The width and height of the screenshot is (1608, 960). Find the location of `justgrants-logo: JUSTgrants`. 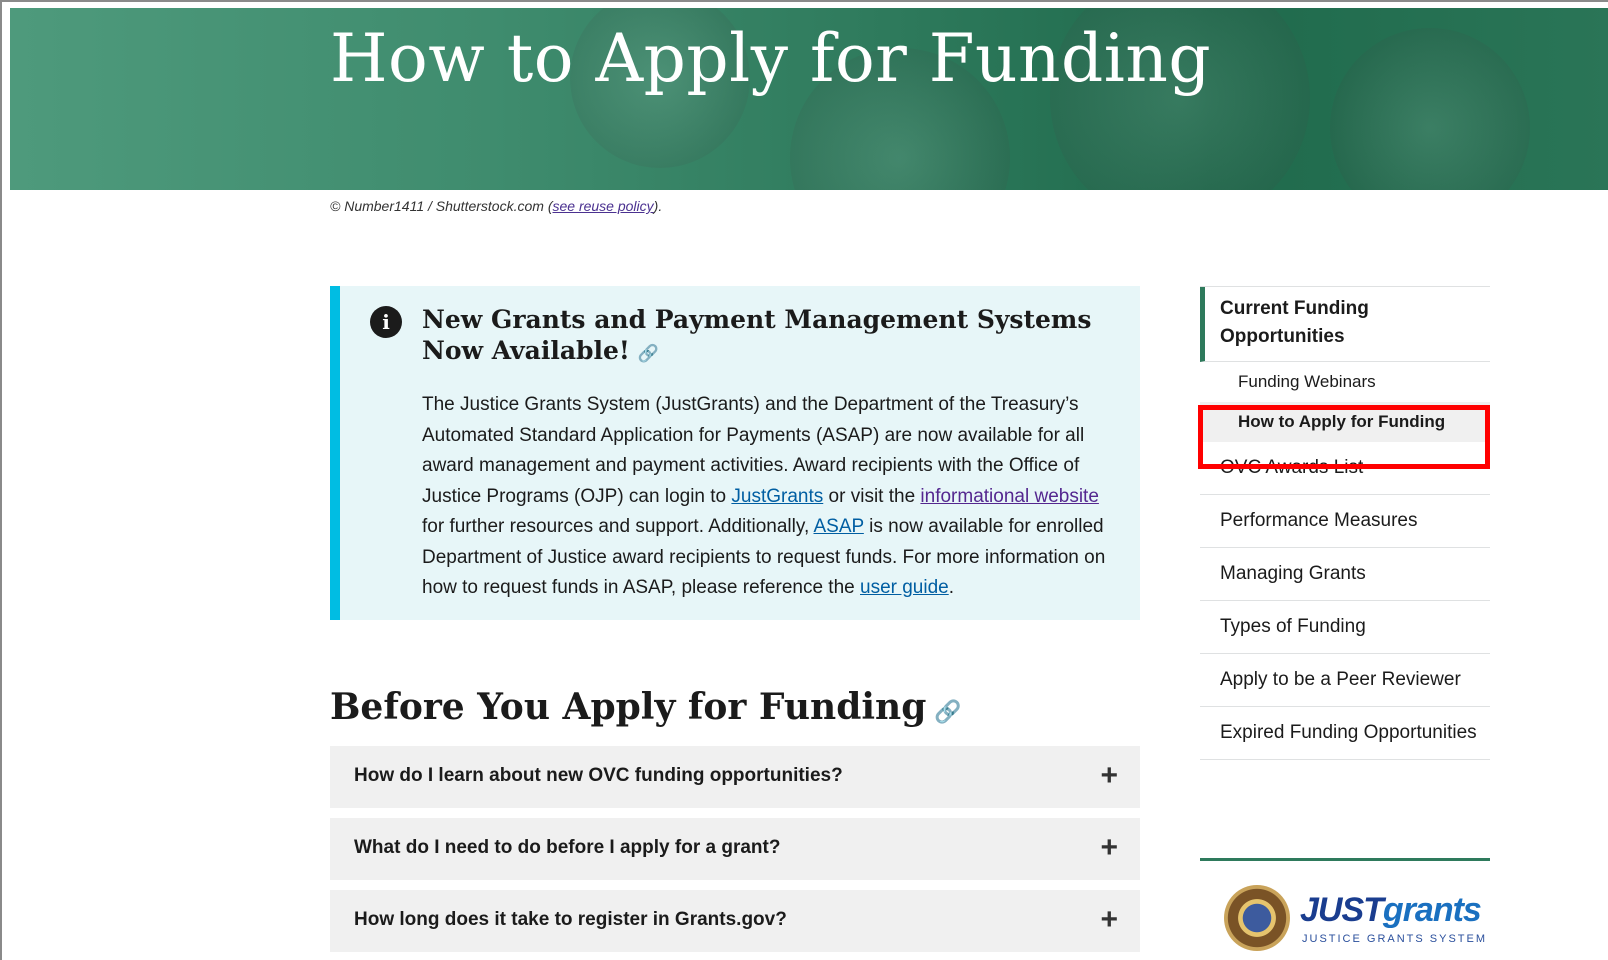

justgrants-logo: JUSTgrants is located at coordinates (1391, 910).